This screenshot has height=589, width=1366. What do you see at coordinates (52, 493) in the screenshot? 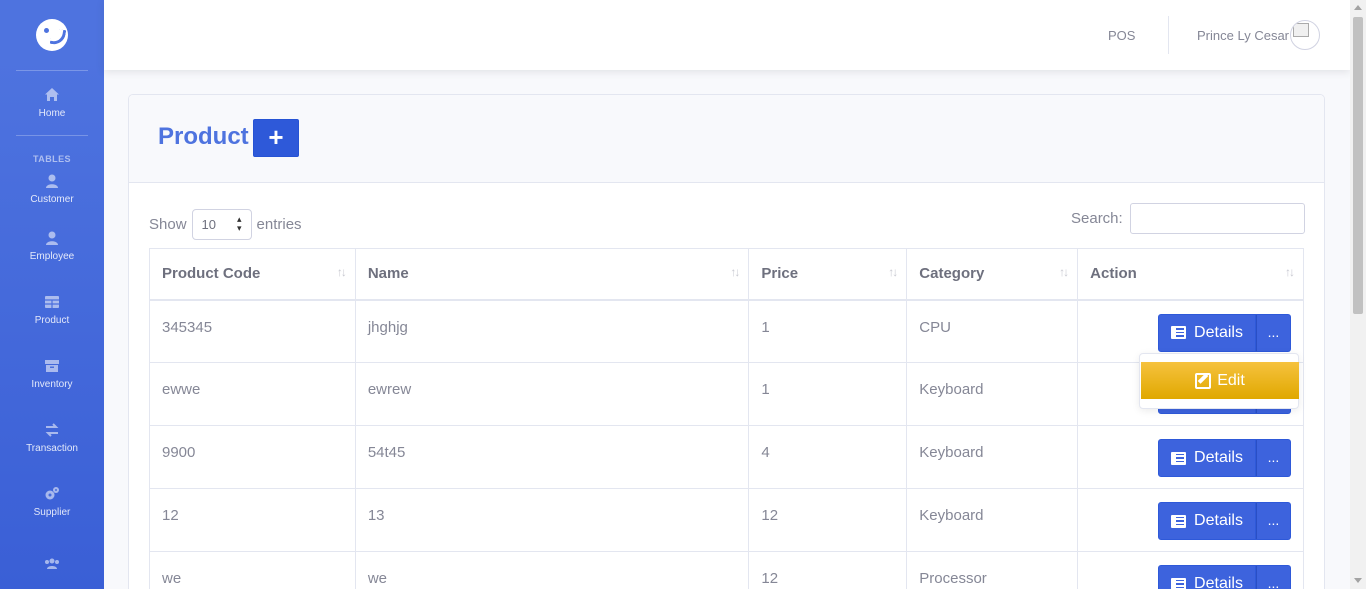
I see `cogs-icon` at bounding box center [52, 493].